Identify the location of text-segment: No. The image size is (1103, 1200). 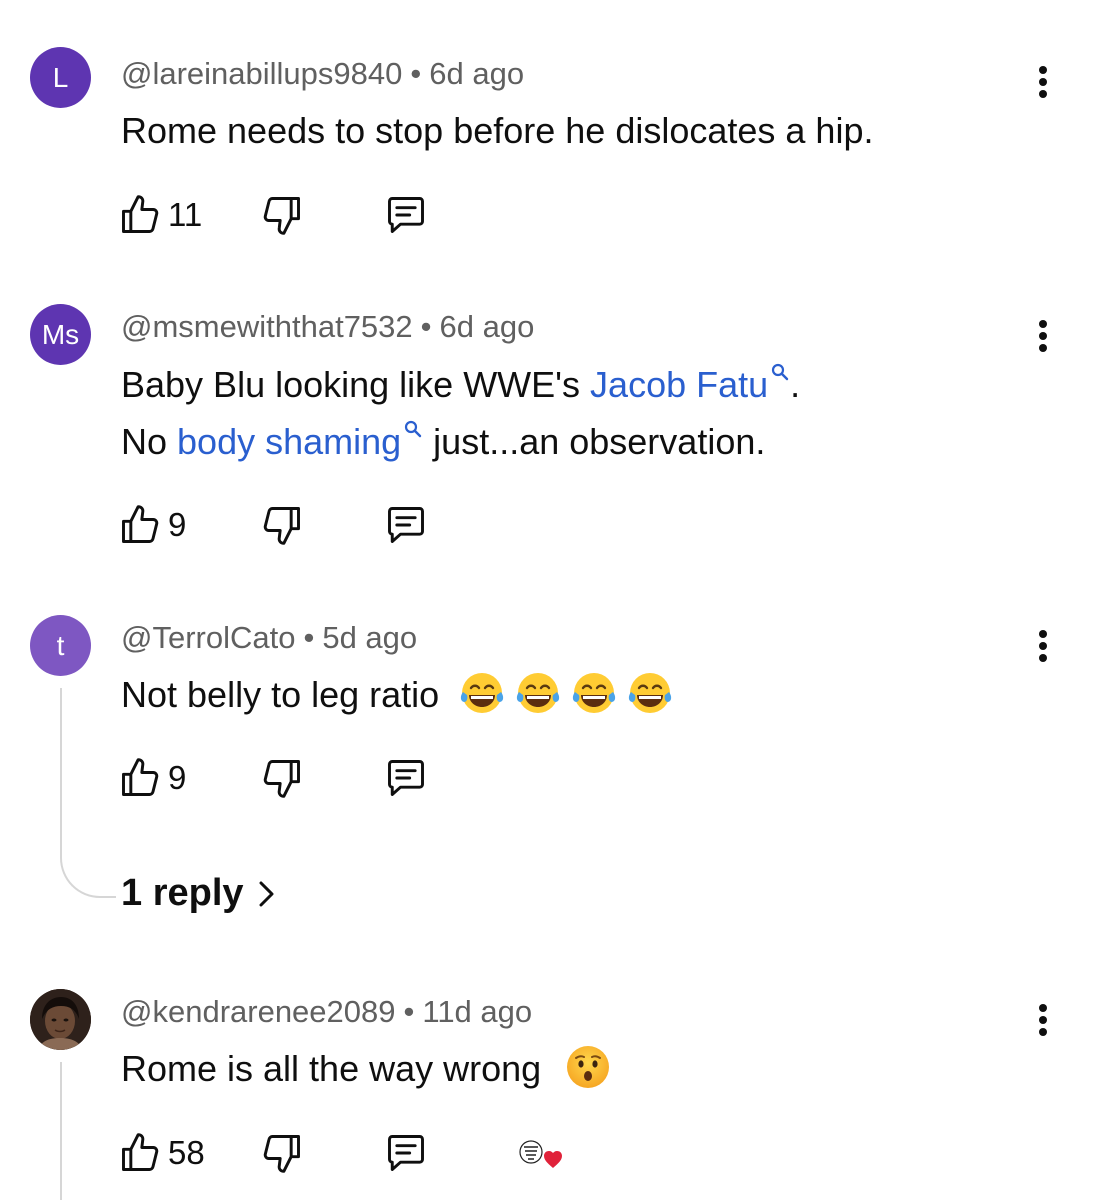
(149, 441).